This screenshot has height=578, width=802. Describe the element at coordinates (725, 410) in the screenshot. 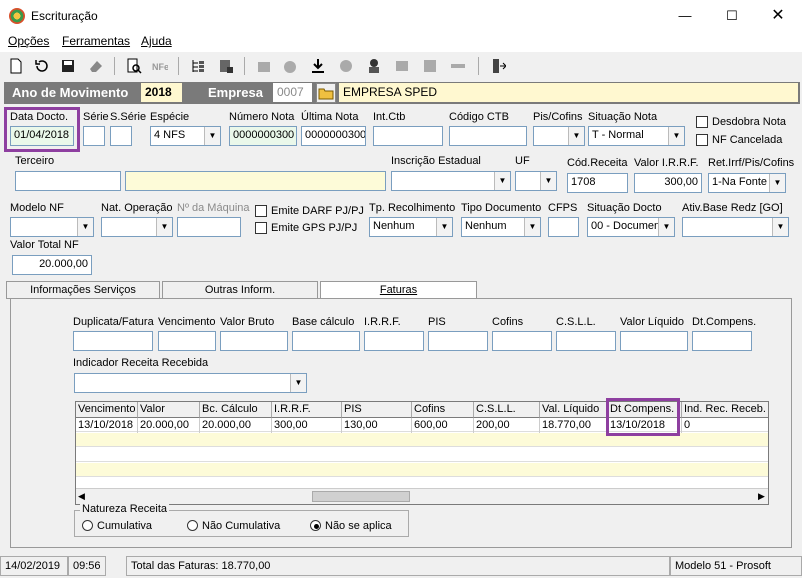

I see `grid-header-ind-rec-receb: Ind. Rec. Receb.` at that location.